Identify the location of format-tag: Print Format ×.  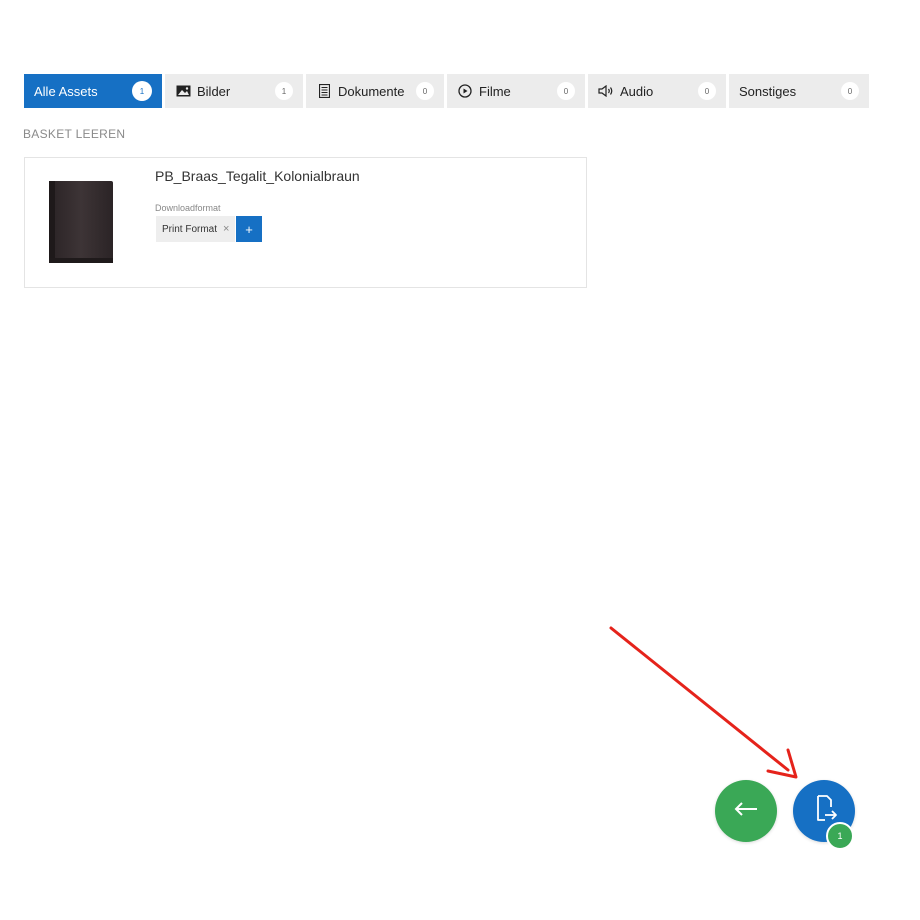
(196, 229).